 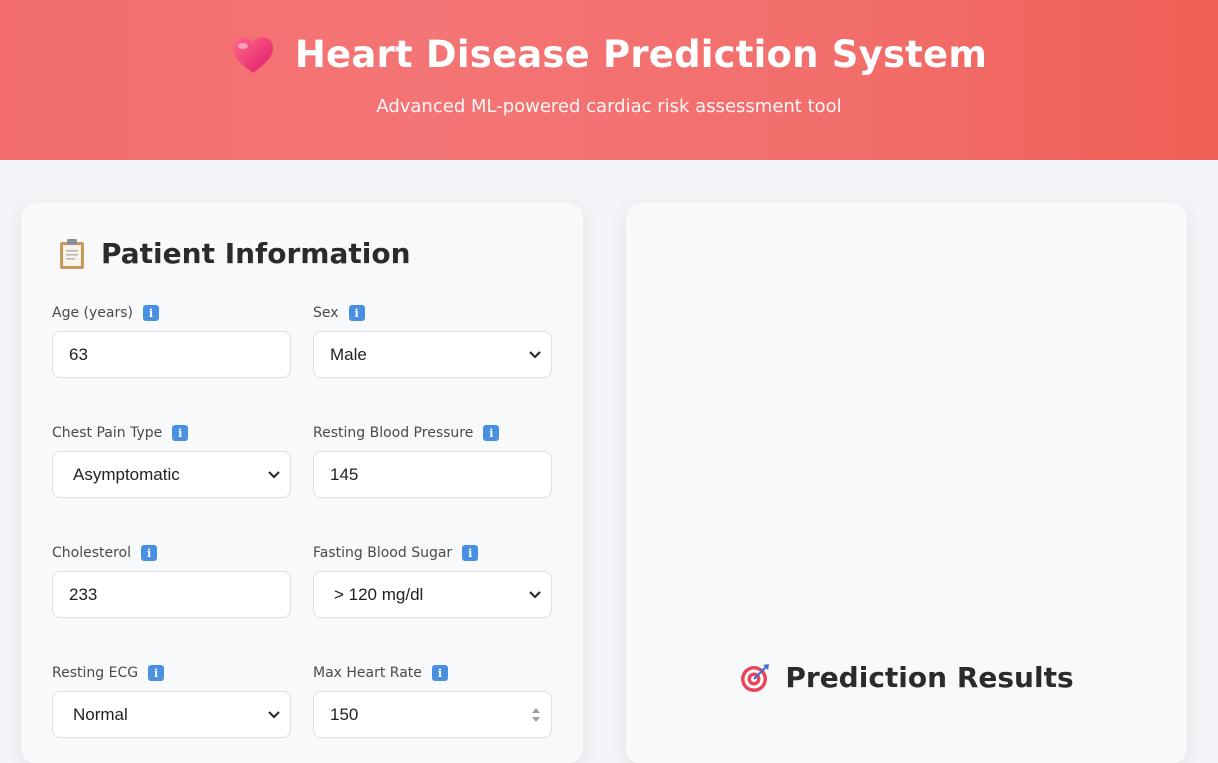 I want to click on fasting-bs-field-group: Fasting Blood Sugar i > 120 mg/dl, so click(x=432, y=580).